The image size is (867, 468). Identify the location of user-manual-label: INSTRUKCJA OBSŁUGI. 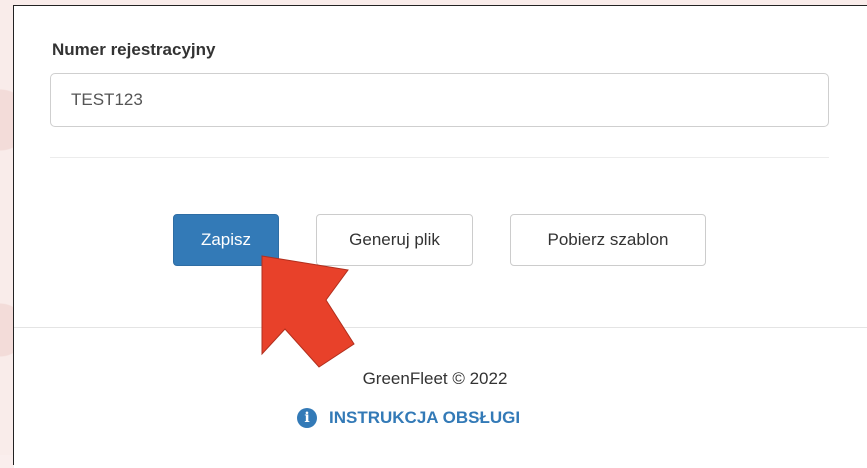
(425, 417).